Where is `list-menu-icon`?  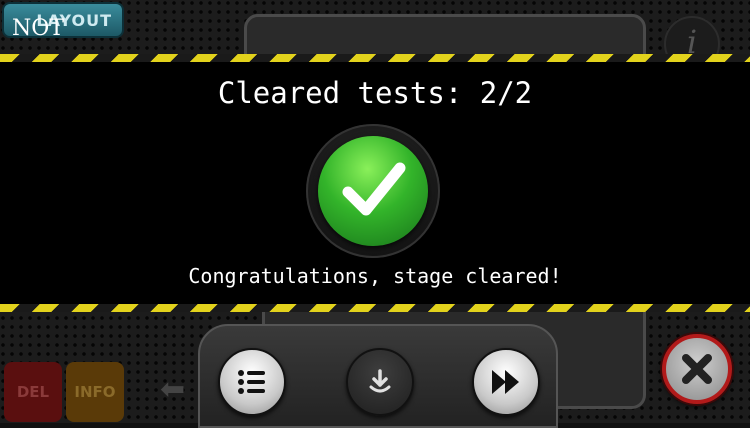
list-menu-icon is located at coordinates (251, 382).